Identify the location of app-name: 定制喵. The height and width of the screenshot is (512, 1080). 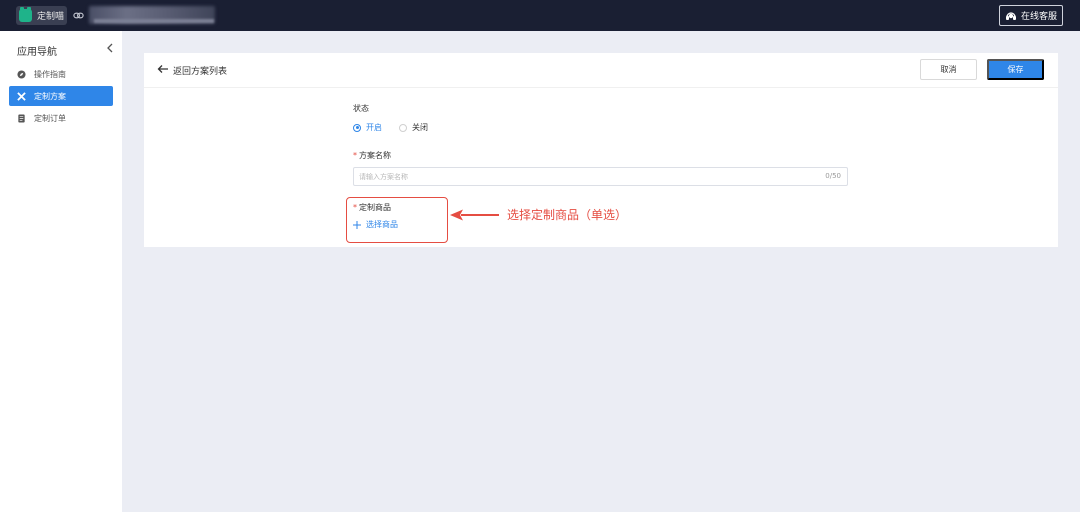
(51, 17).